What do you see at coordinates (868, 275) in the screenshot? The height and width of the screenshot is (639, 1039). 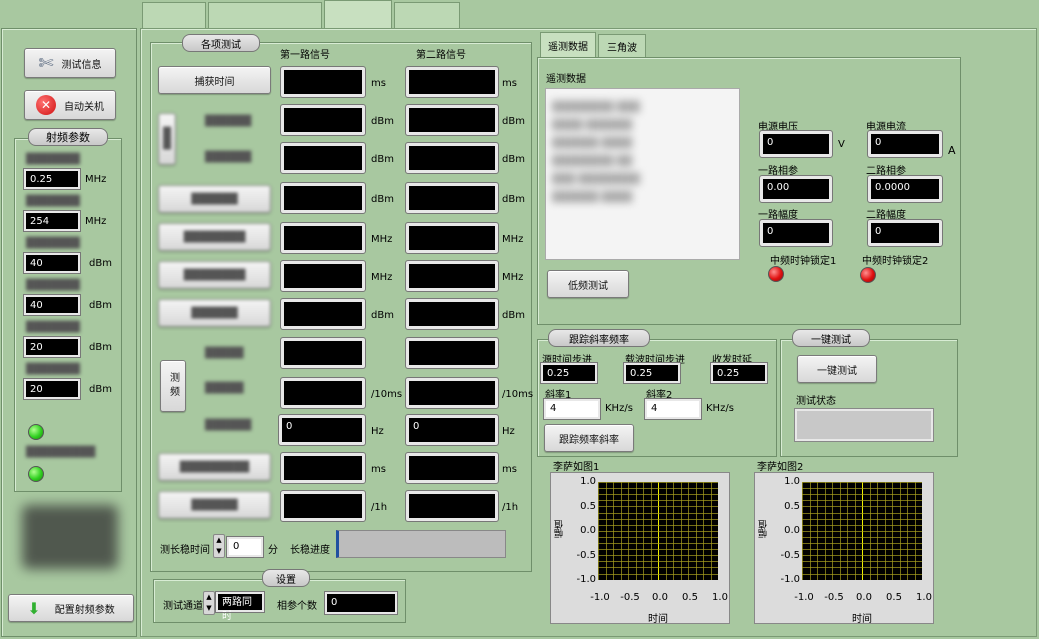 I see `lock2-led` at bounding box center [868, 275].